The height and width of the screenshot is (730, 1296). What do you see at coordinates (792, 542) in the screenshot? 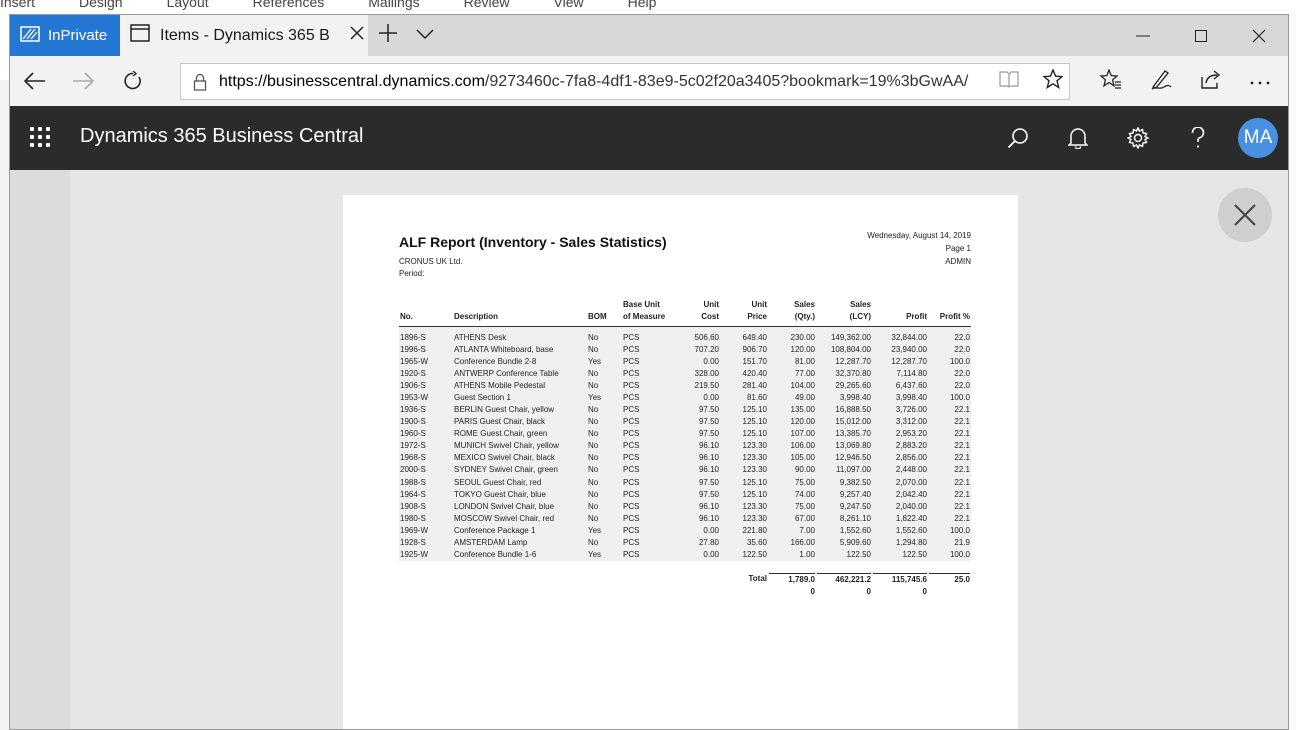
I see `cell-qty: 166.00` at bounding box center [792, 542].